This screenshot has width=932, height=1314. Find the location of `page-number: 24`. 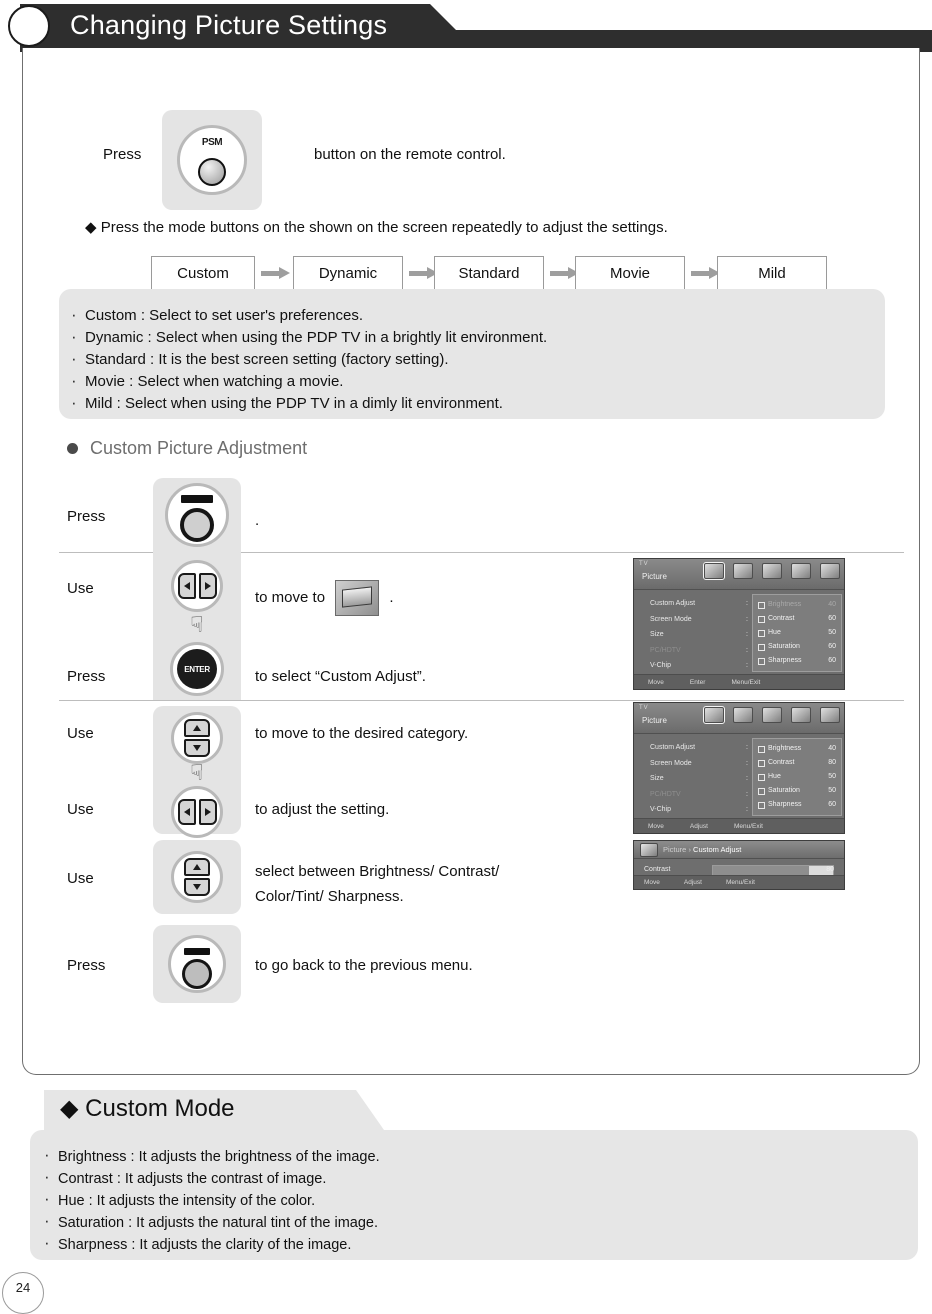

page-number: 24 is located at coordinates (23, 1287).